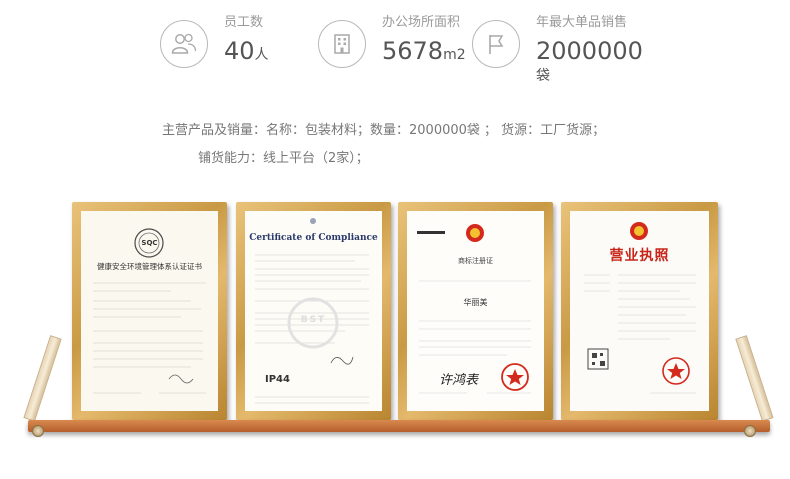  I want to click on stat-unit: 人, so click(261, 55).